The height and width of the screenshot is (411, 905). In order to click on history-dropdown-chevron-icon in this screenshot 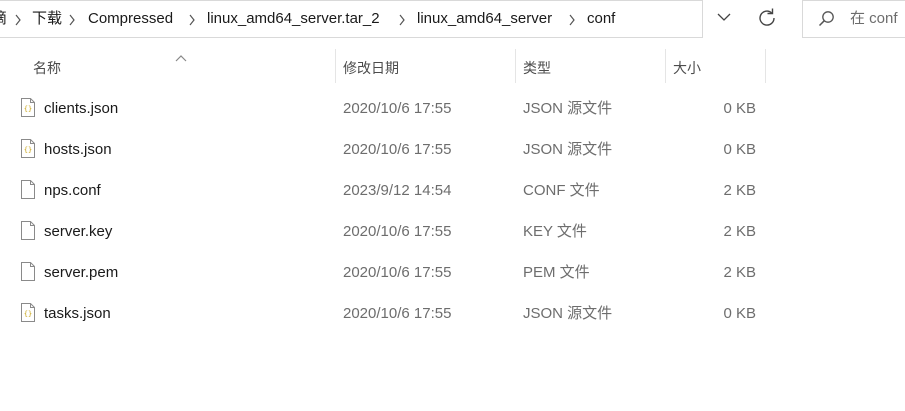, I will do `click(724, 18)`.